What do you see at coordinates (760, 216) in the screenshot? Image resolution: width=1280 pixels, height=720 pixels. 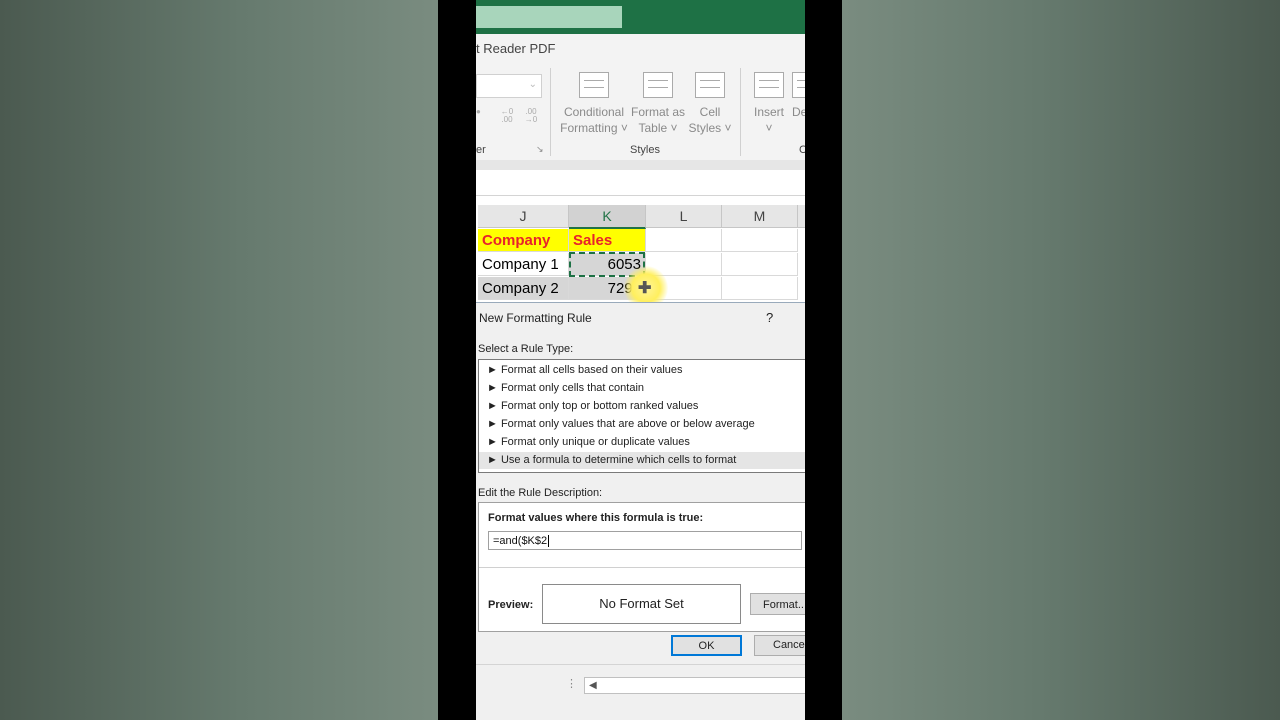 I see `column-header-m: M` at bounding box center [760, 216].